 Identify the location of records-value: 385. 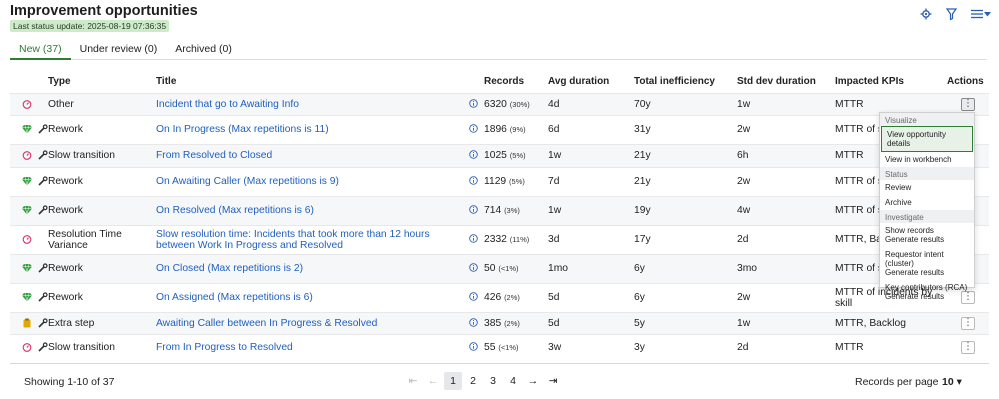
(493, 323).